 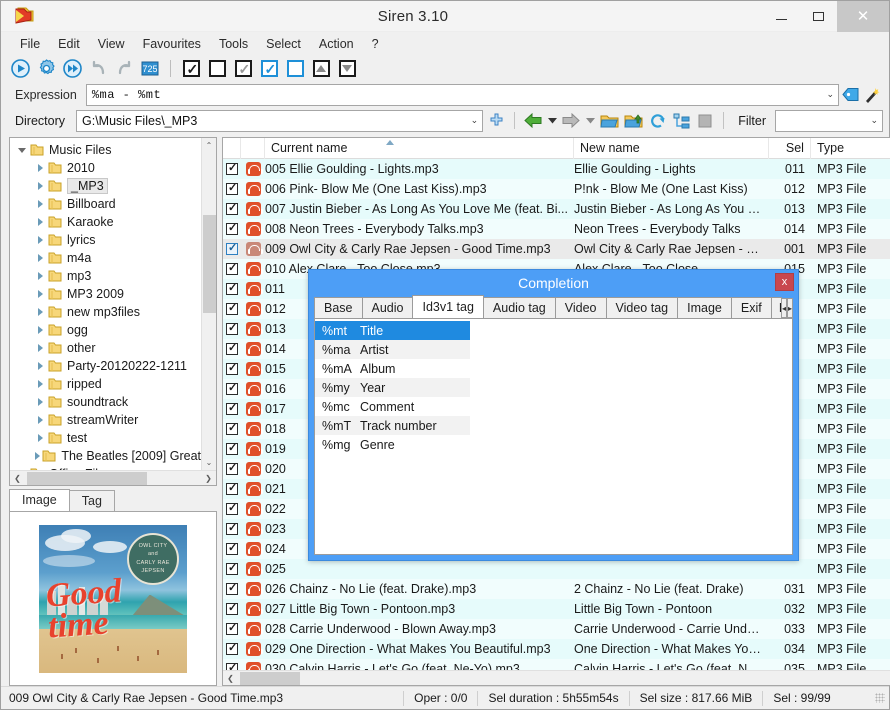 What do you see at coordinates (72, 69) in the screenshot?
I see `fast-forward-icon` at bounding box center [72, 69].